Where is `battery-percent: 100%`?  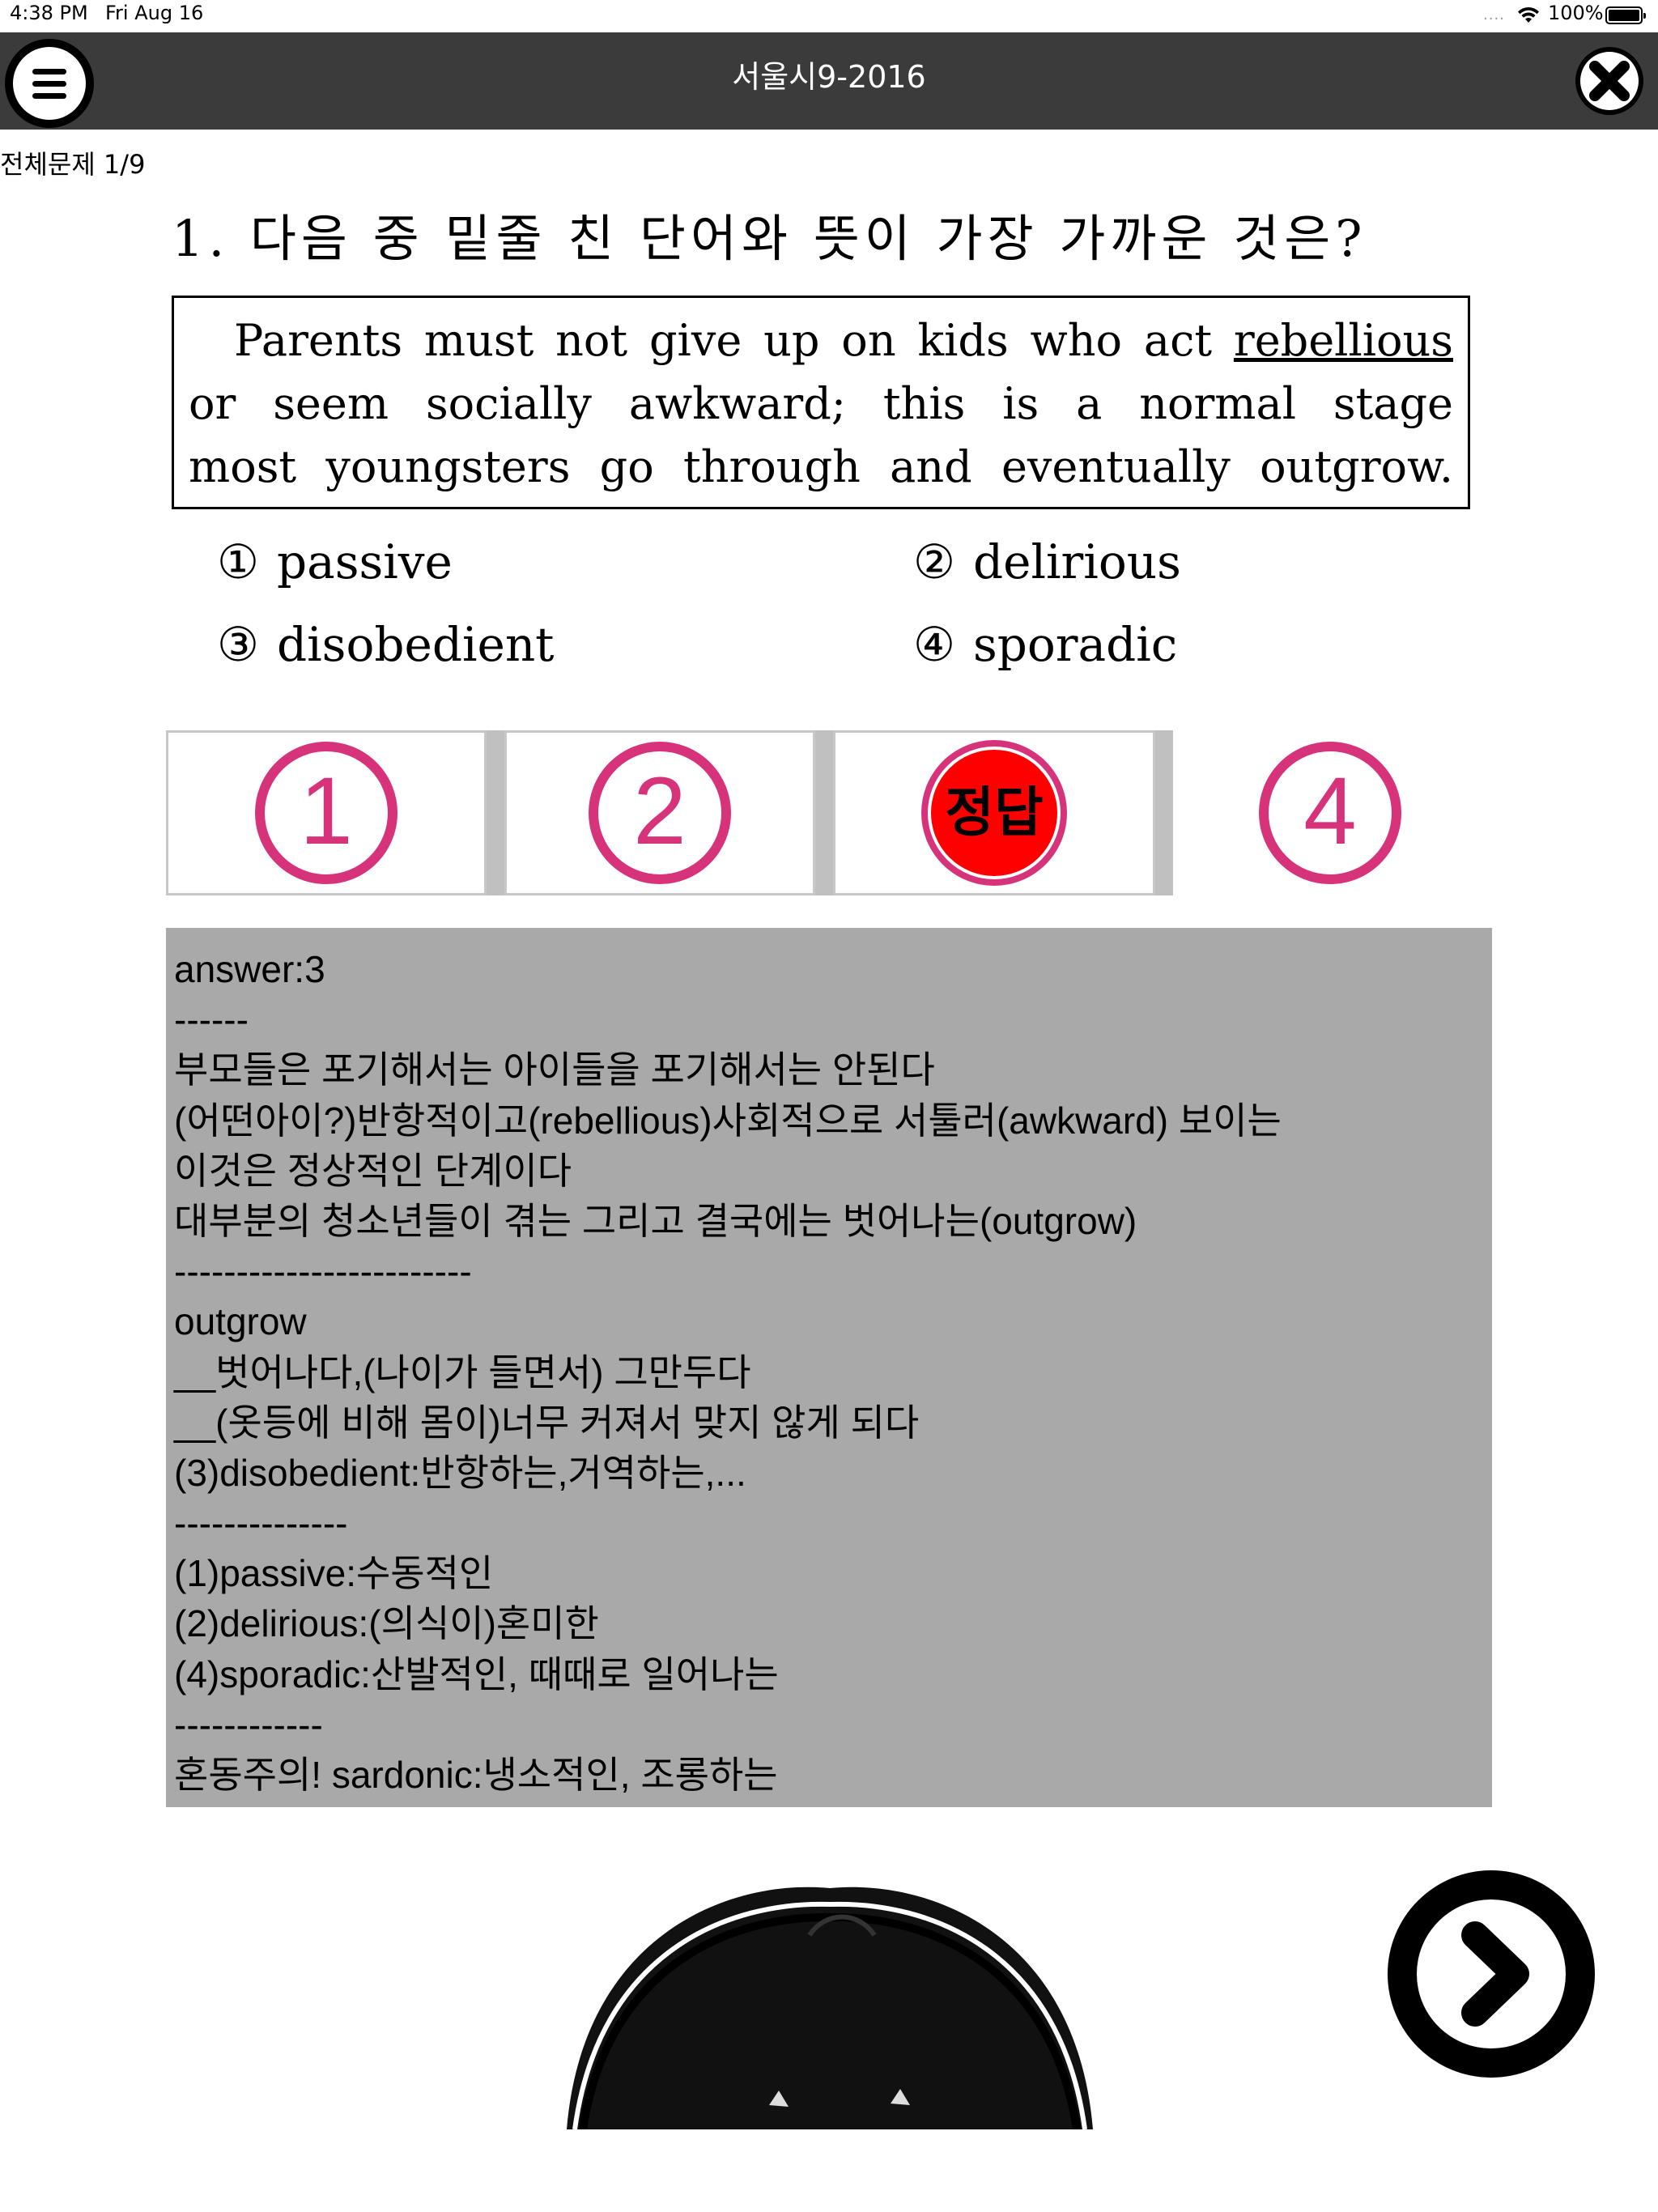 battery-percent: 100% is located at coordinates (1576, 13).